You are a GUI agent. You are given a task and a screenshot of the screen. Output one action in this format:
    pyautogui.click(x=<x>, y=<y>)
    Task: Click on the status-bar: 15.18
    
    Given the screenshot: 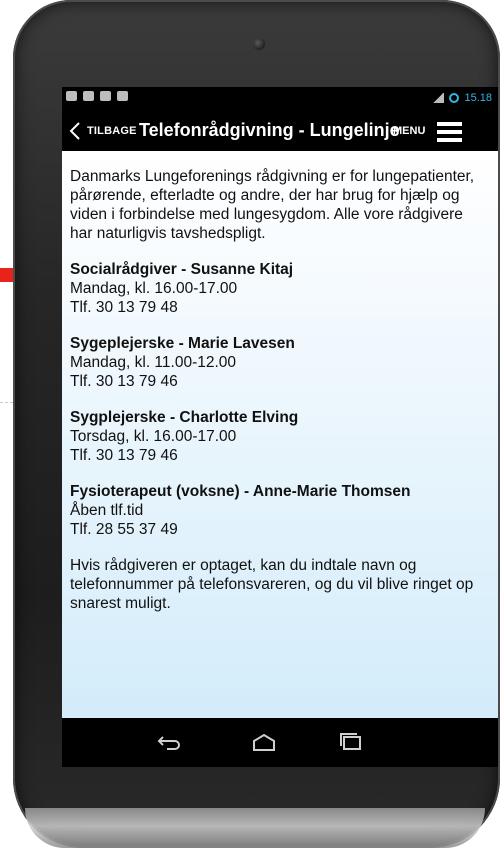 What is the action you would take?
    pyautogui.click(x=280, y=100)
    